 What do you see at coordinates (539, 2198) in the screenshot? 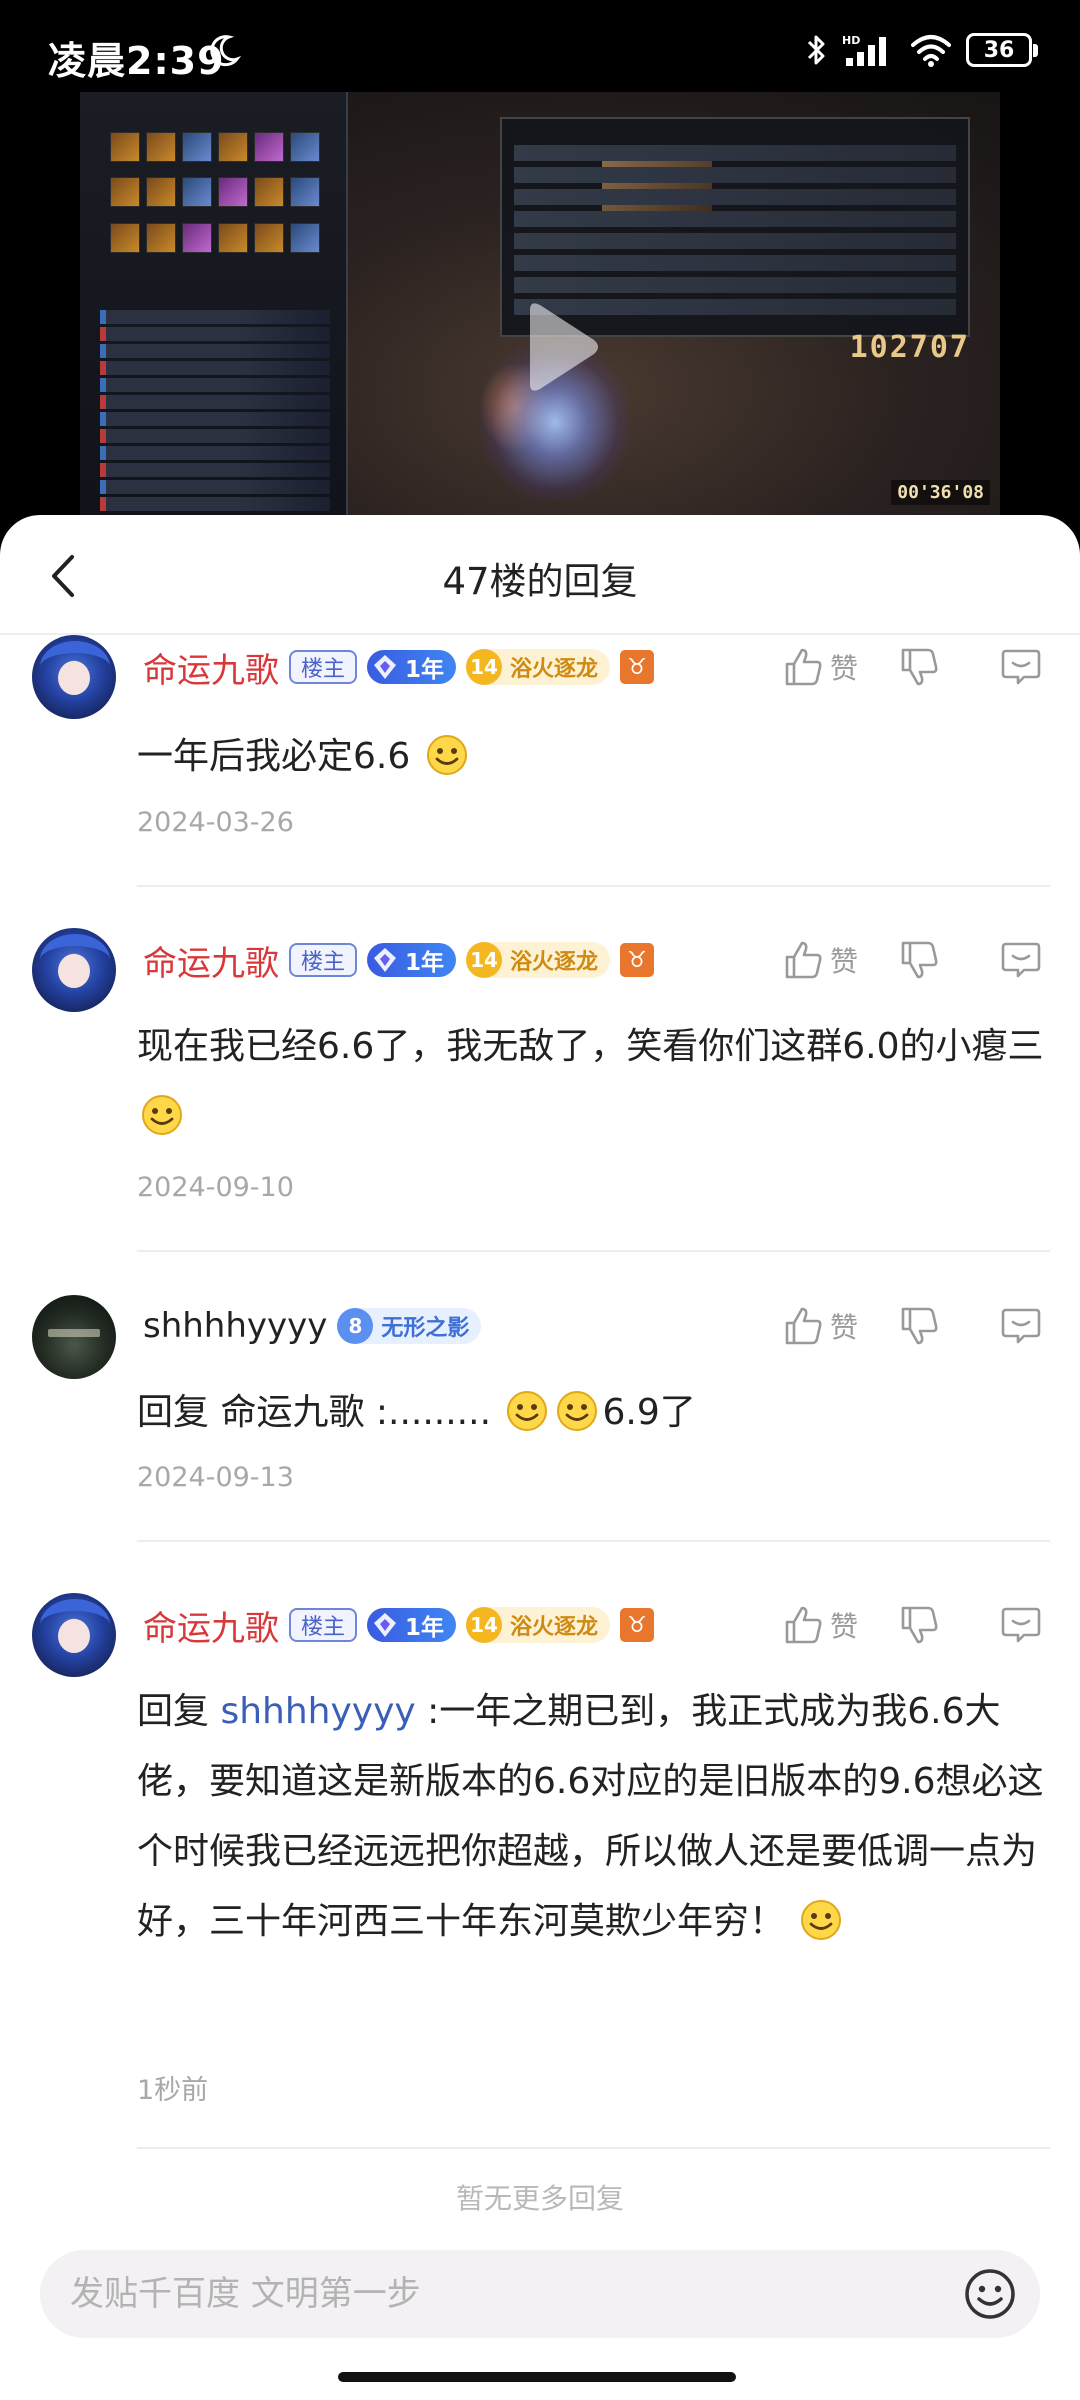
I see `no-more-replies: 暂无更多回复` at bounding box center [539, 2198].